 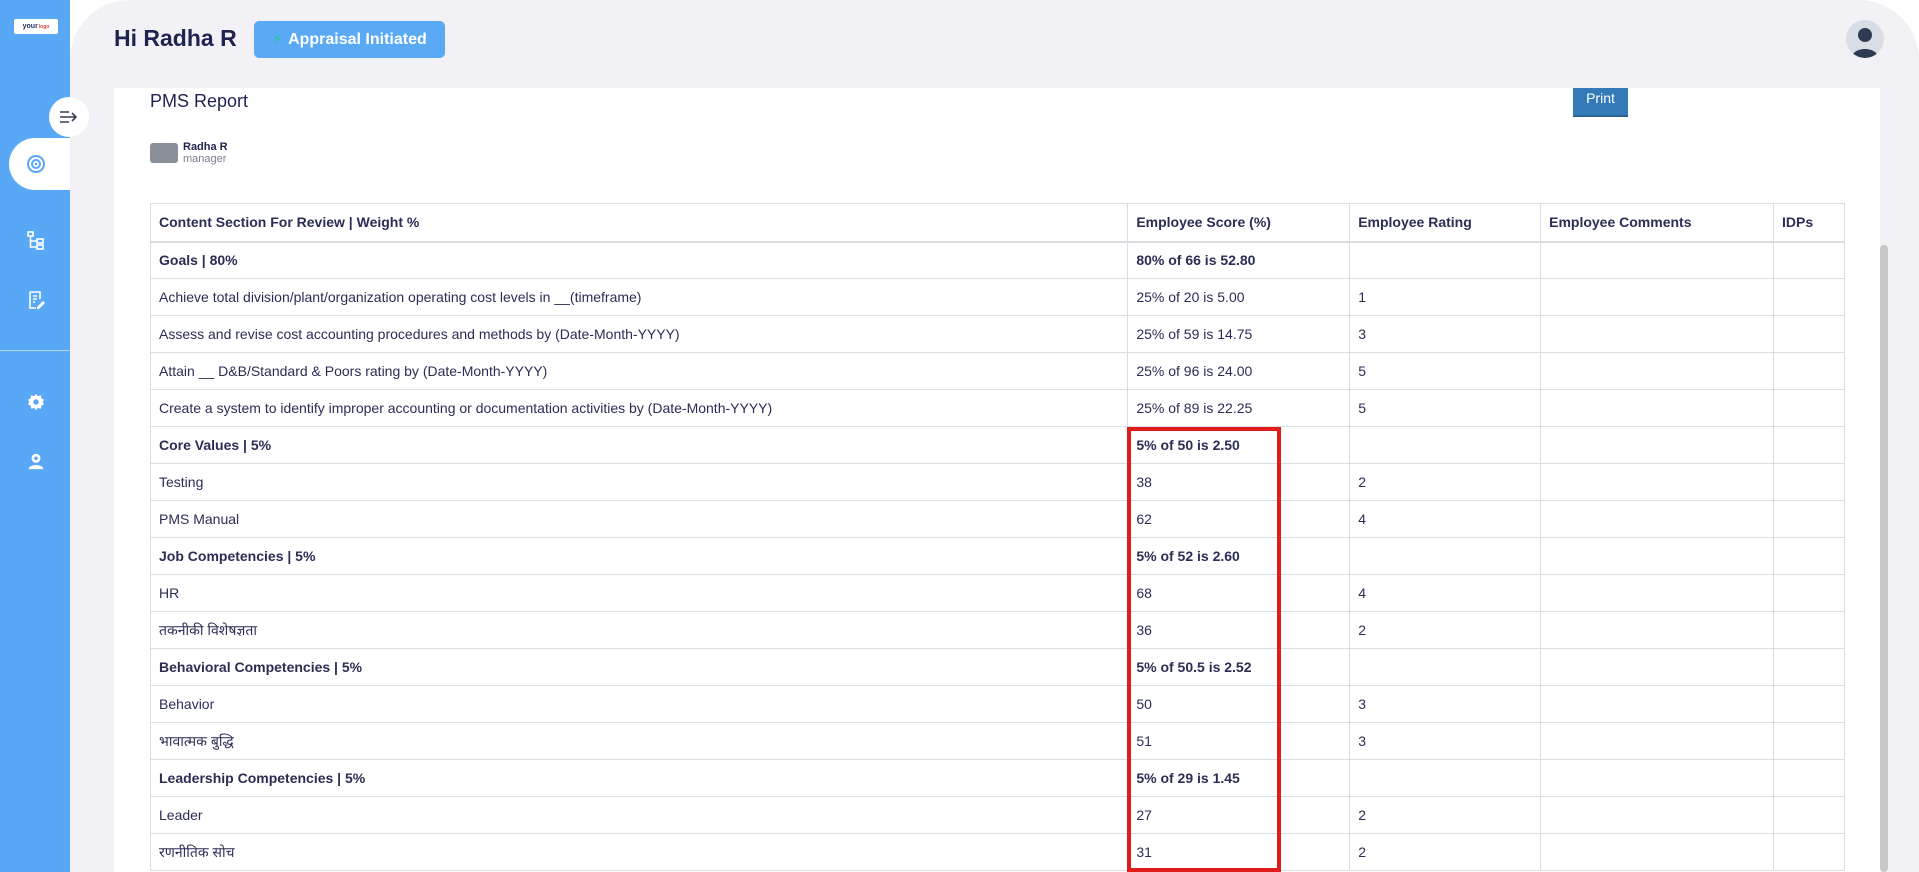 I want to click on cell-employee-score: 62, so click(x=1239, y=519).